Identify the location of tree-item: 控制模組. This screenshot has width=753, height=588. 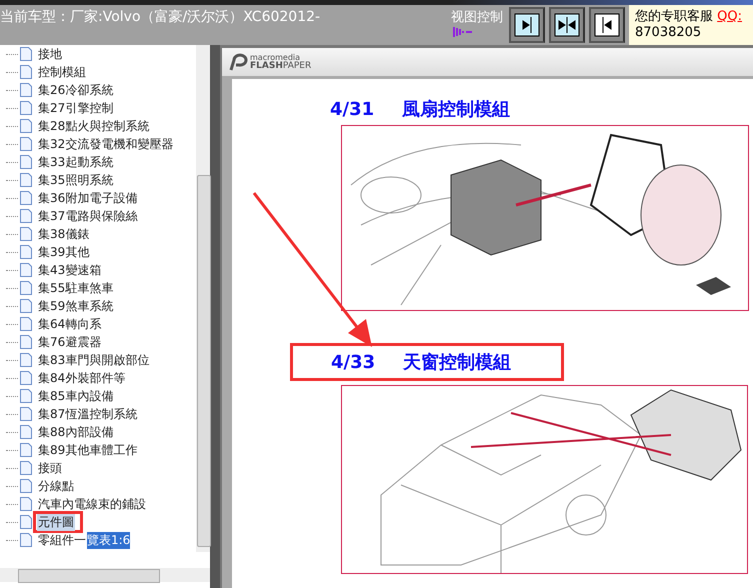
(62, 72).